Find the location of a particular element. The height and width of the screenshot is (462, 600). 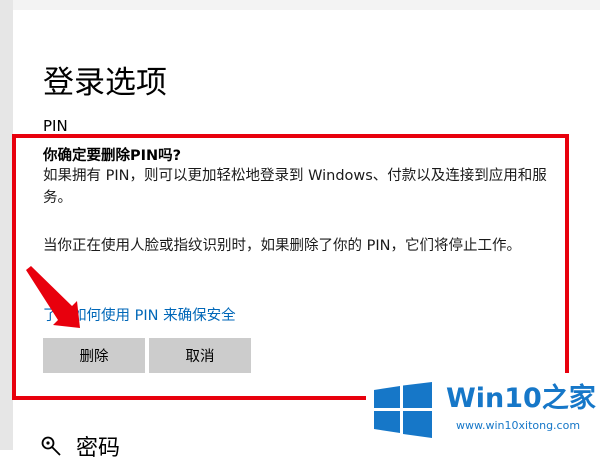

password-section-label: 密码 is located at coordinates (98, 448).